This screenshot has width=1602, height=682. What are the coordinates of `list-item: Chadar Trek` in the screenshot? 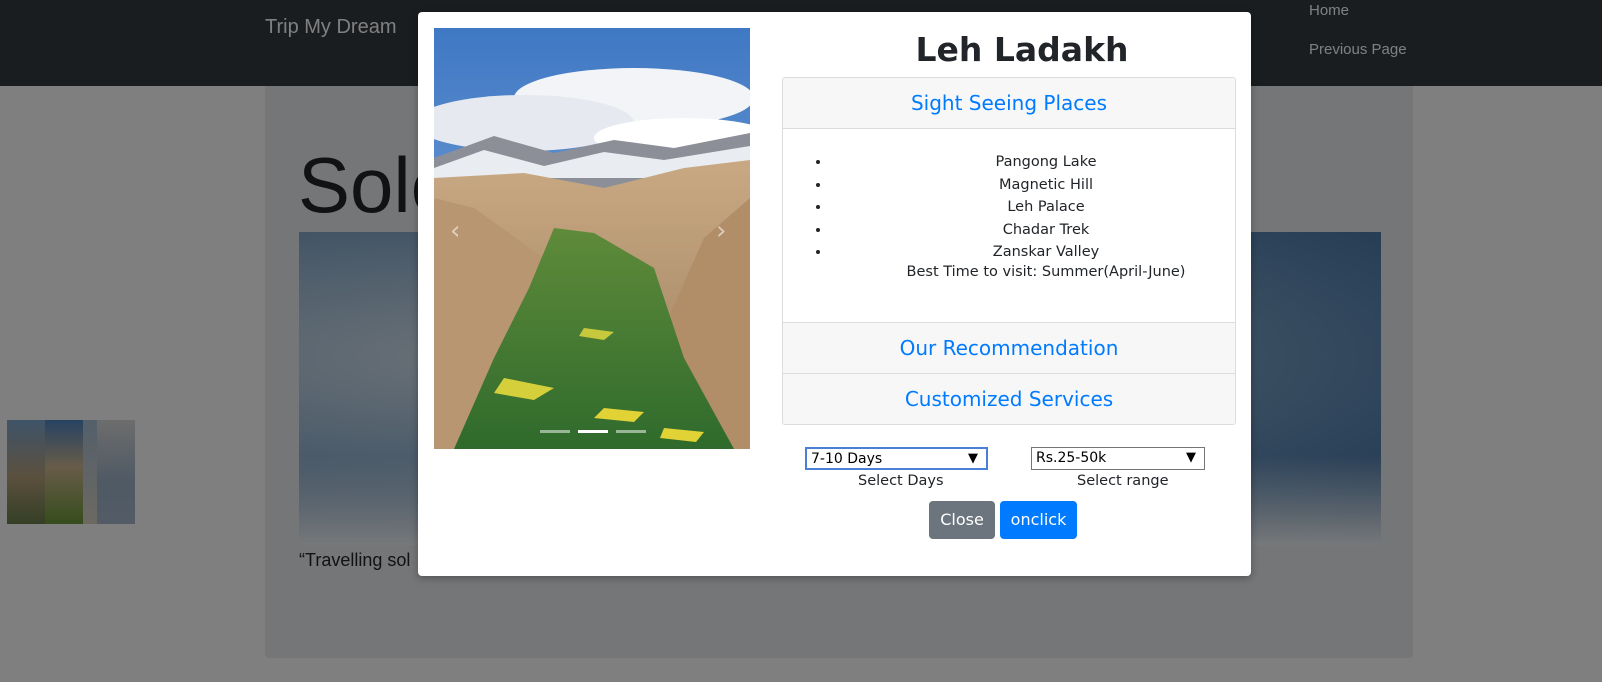 It's located at (1033, 230).